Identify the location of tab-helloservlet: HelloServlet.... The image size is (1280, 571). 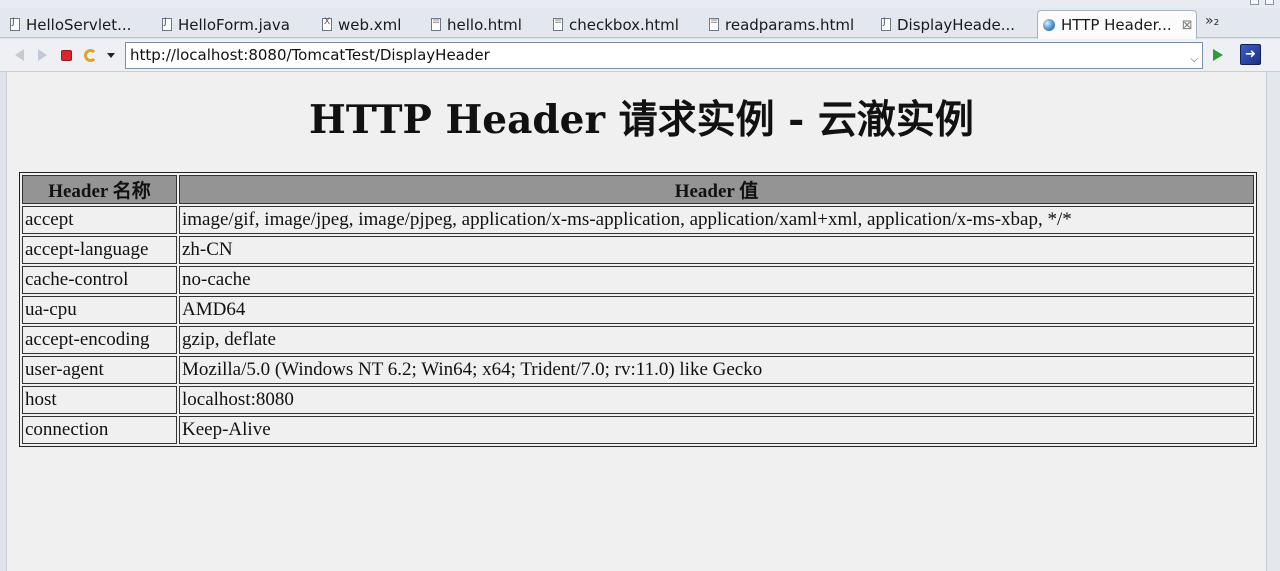
(80, 24).